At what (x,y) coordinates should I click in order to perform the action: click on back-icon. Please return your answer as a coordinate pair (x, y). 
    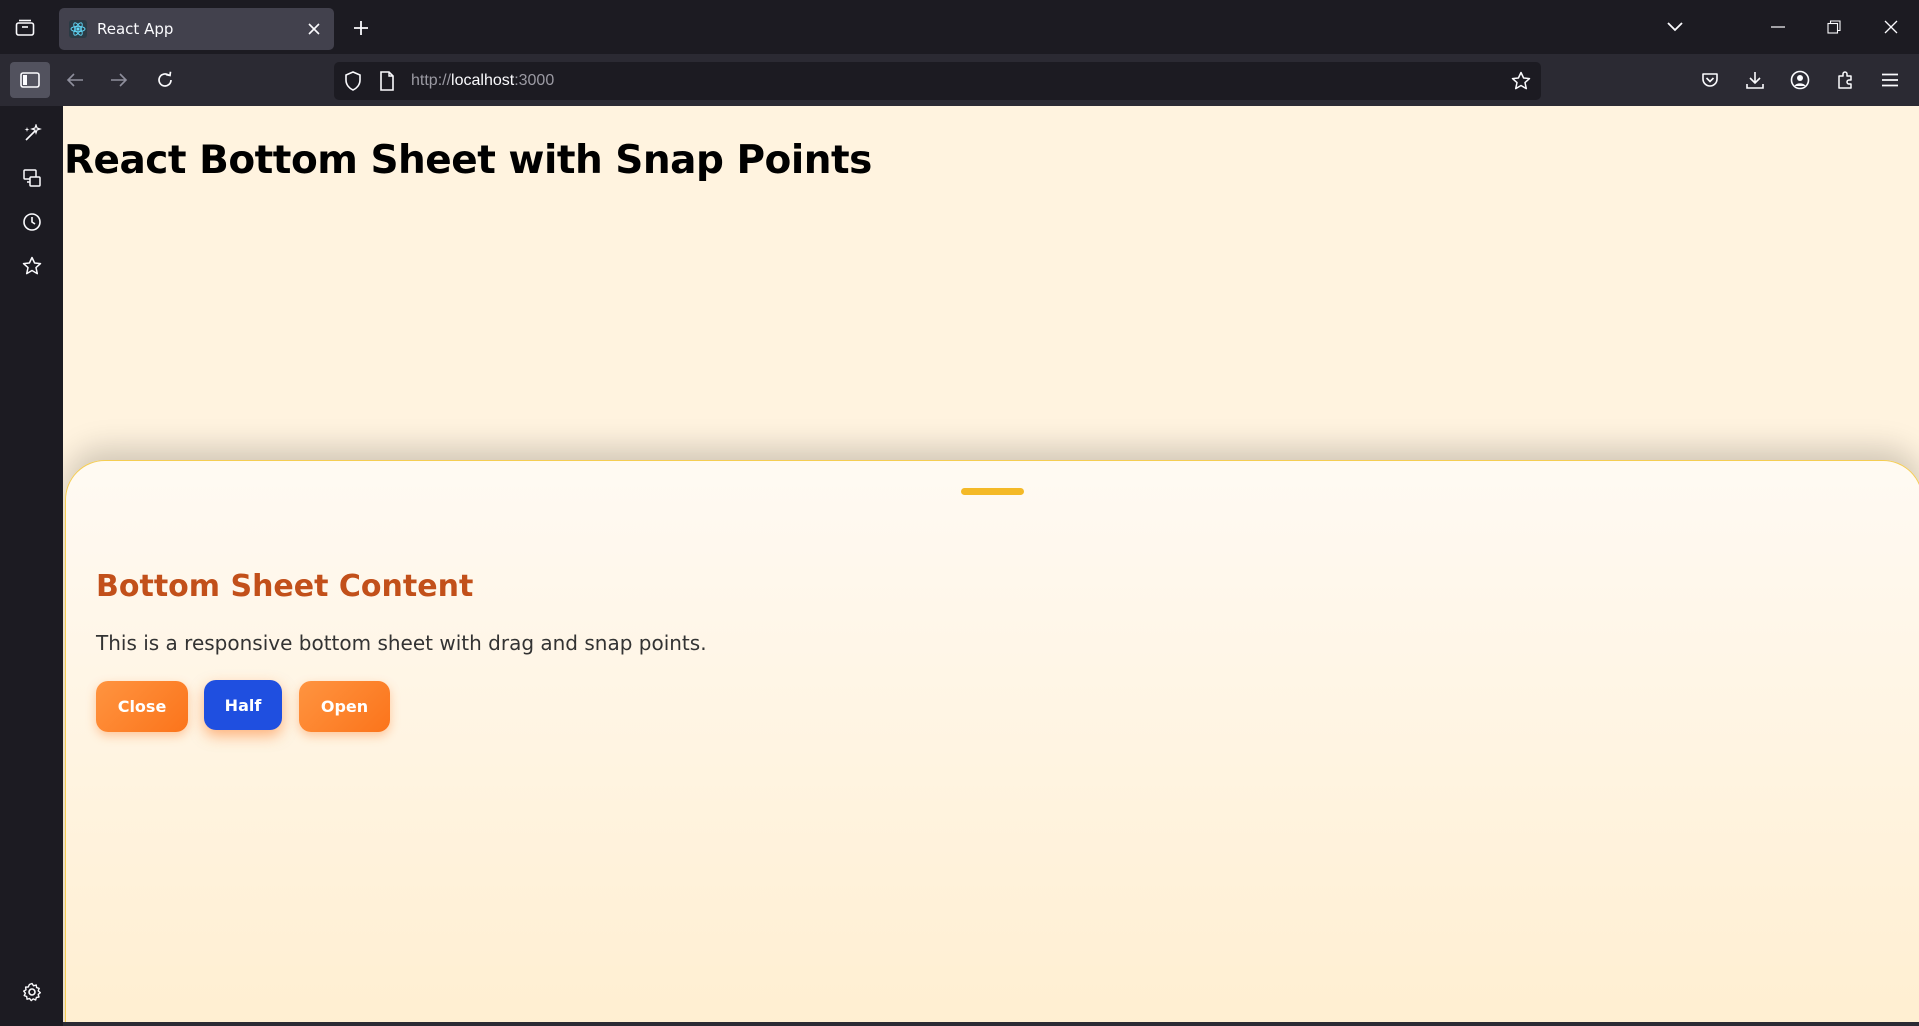
    Looking at the image, I should click on (75, 80).